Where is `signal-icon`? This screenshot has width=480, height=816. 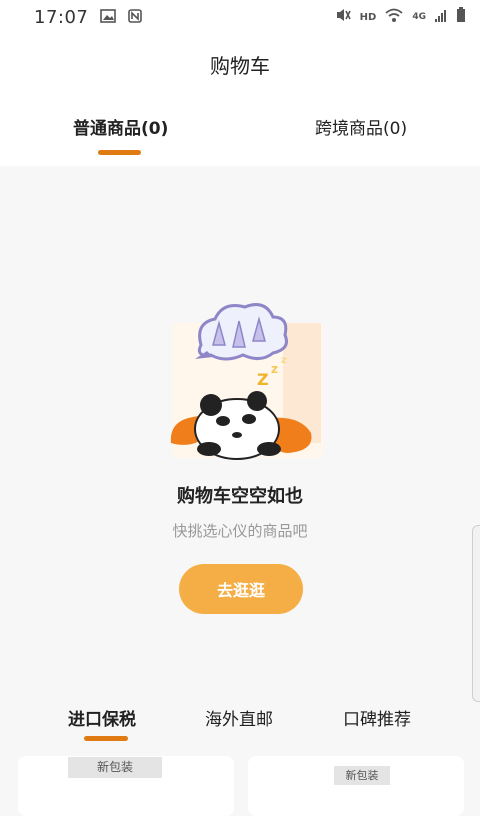 signal-icon is located at coordinates (441, 17).